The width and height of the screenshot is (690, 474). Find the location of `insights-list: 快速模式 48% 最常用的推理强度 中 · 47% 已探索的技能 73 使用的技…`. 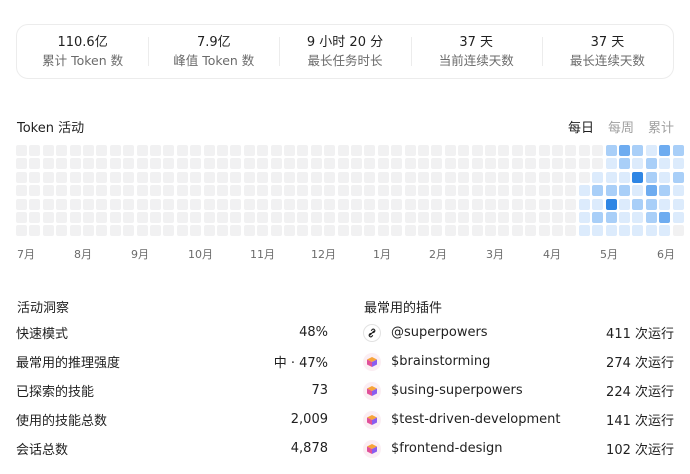

insights-list: 快速模式 48% 最常用的推理强度 中 · 47% 已探索的技能 73 使用的技… is located at coordinates (172, 390).